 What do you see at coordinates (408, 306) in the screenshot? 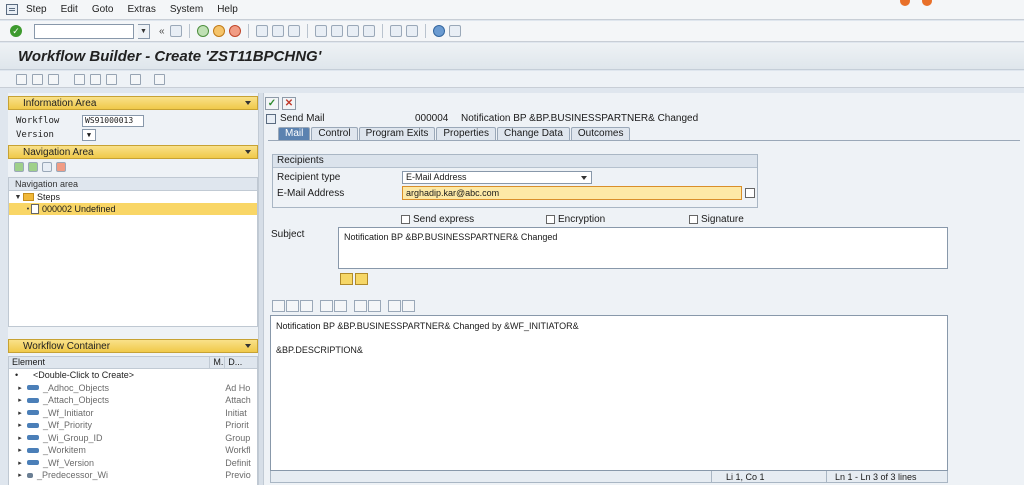
I see `download-icon` at bounding box center [408, 306].